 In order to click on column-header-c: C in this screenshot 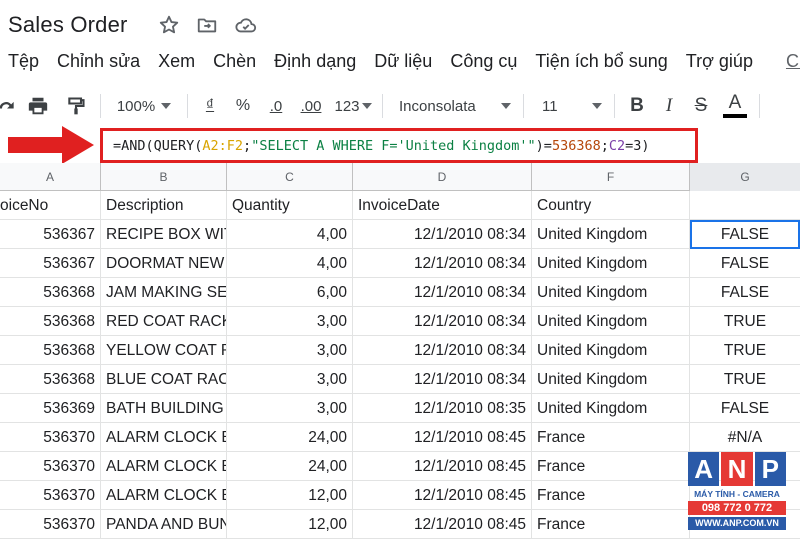, I will do `click(290, 177)`.